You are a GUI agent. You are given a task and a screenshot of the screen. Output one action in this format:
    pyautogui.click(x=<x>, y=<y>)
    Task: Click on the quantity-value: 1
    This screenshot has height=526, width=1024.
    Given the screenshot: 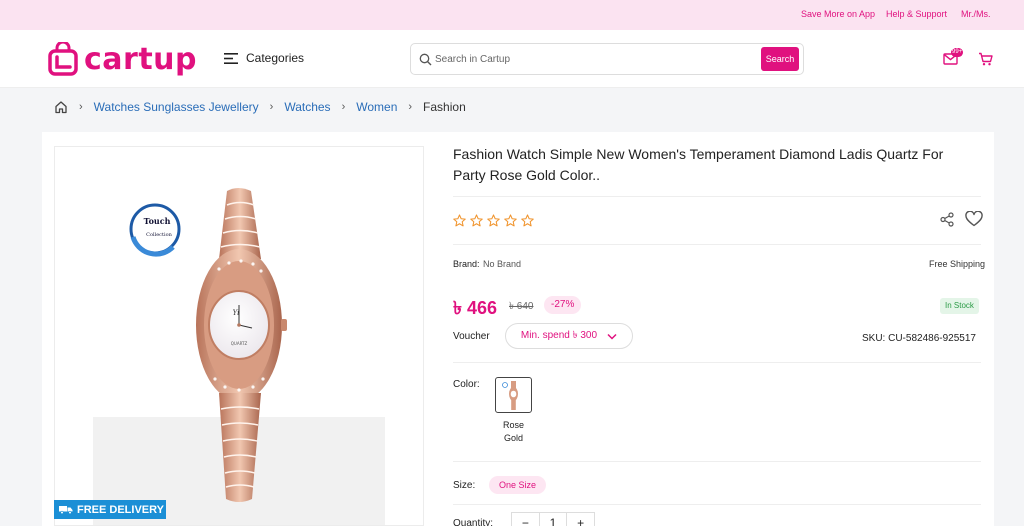 What is the action you would take?
    pyautogui.click(x=553, y=519)
    